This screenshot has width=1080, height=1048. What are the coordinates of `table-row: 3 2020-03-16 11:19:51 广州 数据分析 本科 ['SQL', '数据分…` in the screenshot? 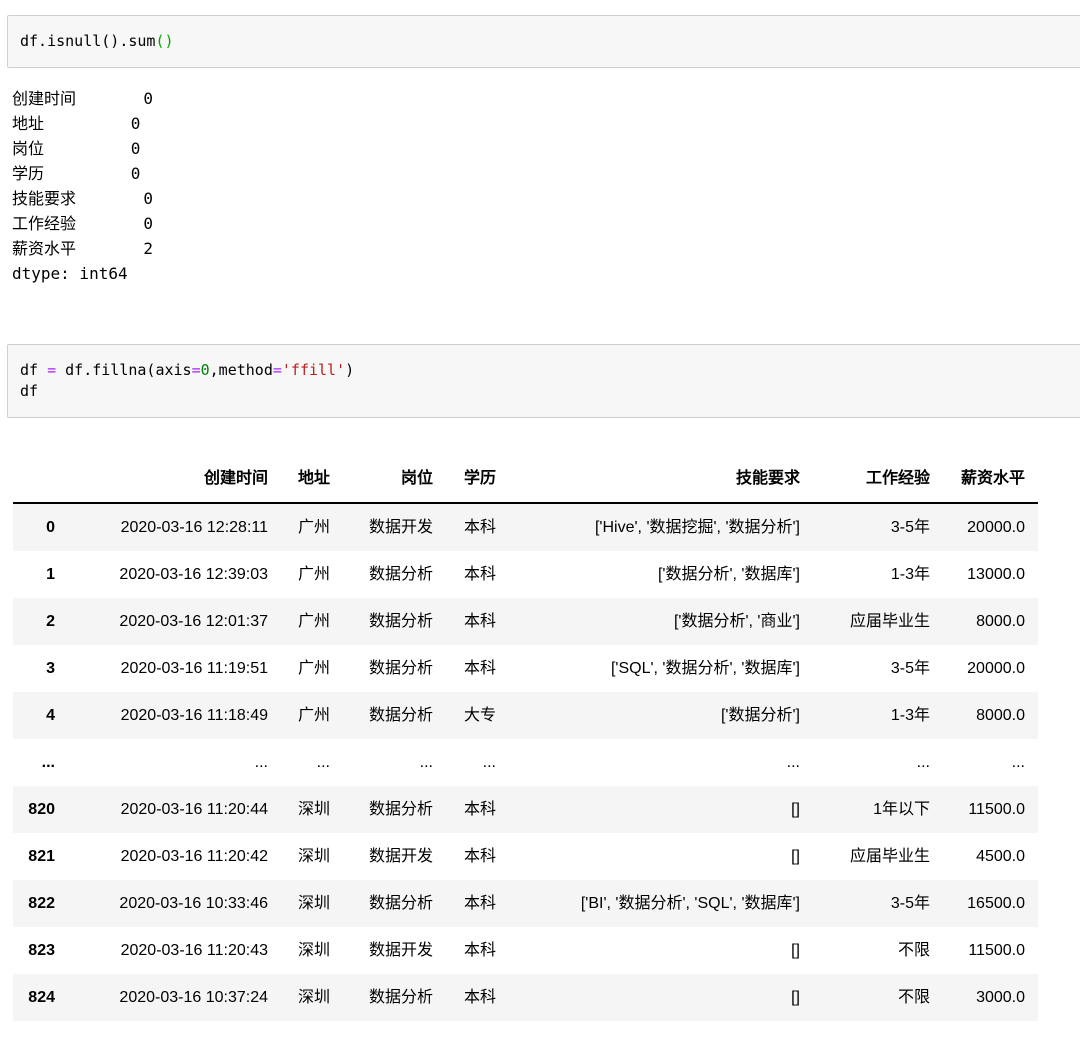 It's located at (525, 668).